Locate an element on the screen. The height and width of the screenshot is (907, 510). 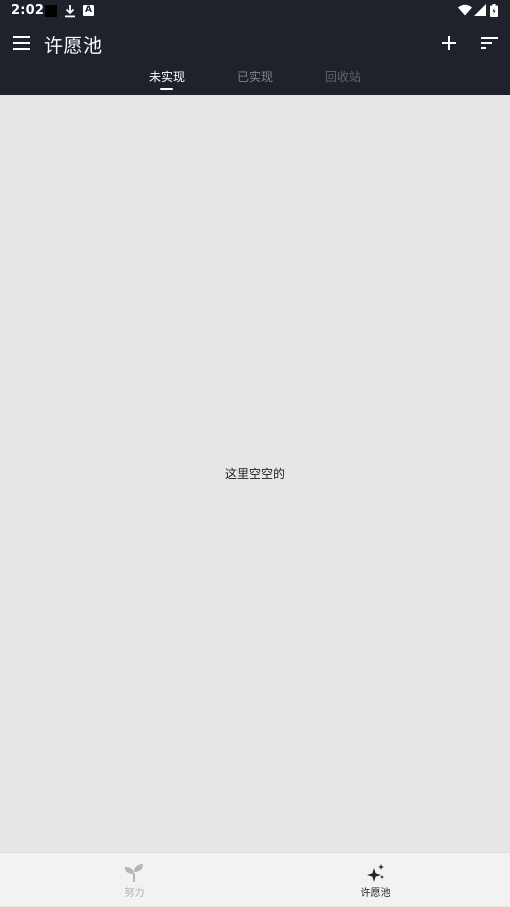
menu-icon is located at coordinates (22, 43).